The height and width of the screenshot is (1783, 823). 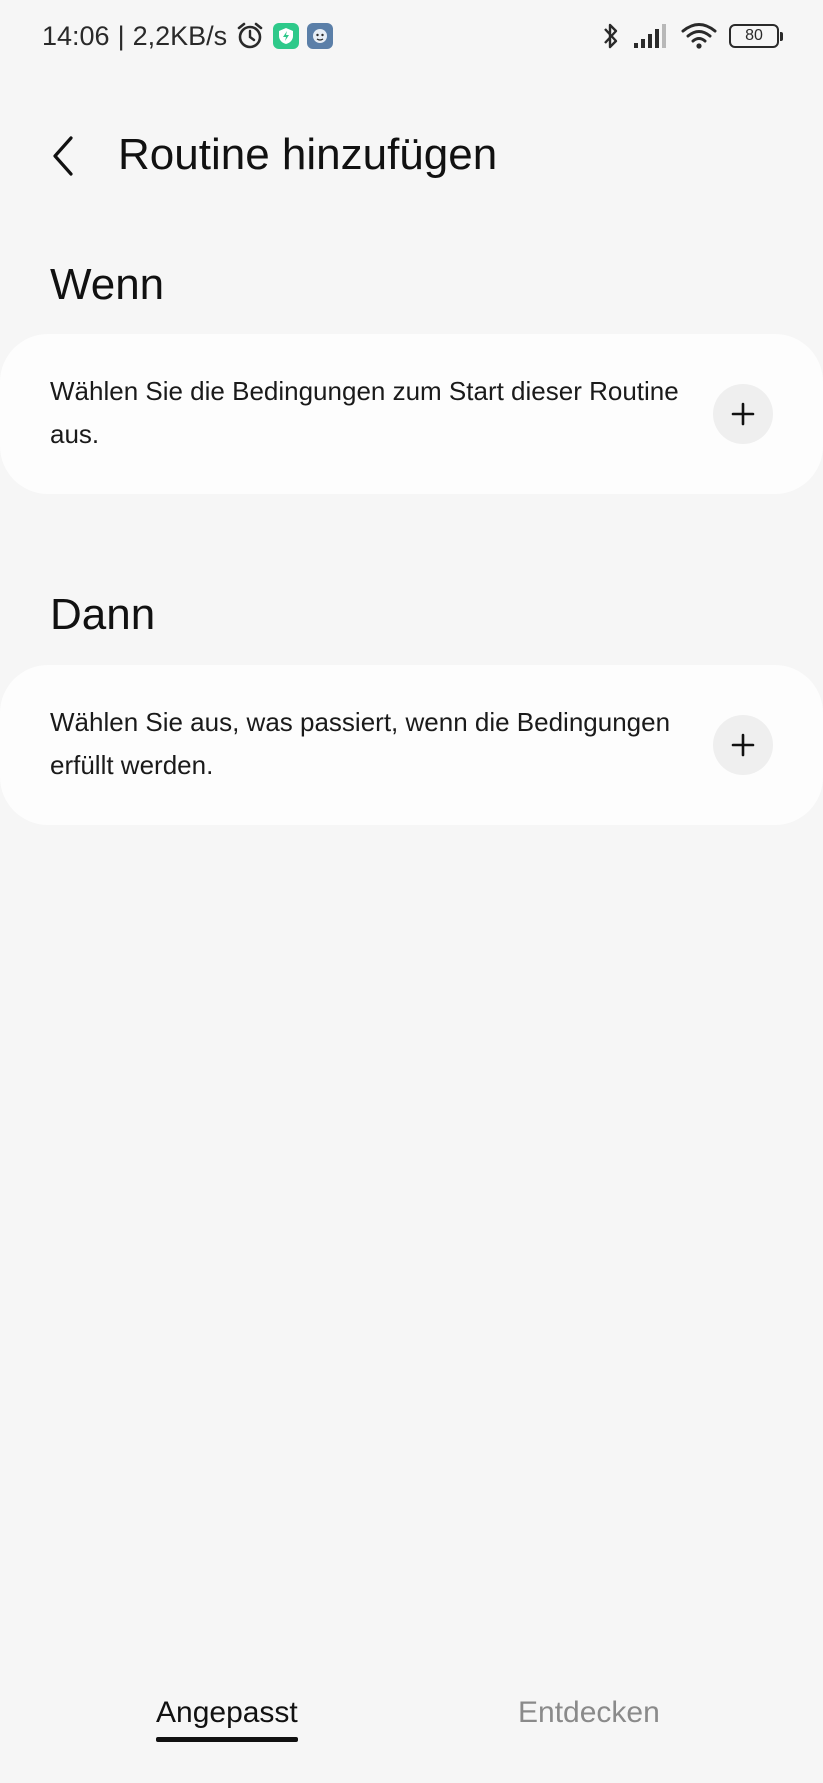 I want to click on status-right: 80, so click(x=692, y=36).